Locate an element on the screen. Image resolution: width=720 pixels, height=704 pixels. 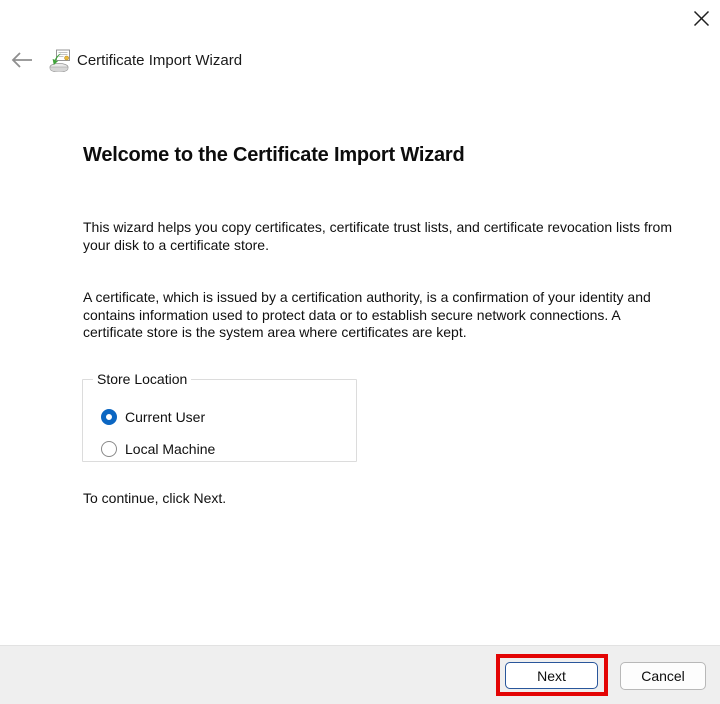
cancel-button: Cancel is located at coordinates (663, 676).